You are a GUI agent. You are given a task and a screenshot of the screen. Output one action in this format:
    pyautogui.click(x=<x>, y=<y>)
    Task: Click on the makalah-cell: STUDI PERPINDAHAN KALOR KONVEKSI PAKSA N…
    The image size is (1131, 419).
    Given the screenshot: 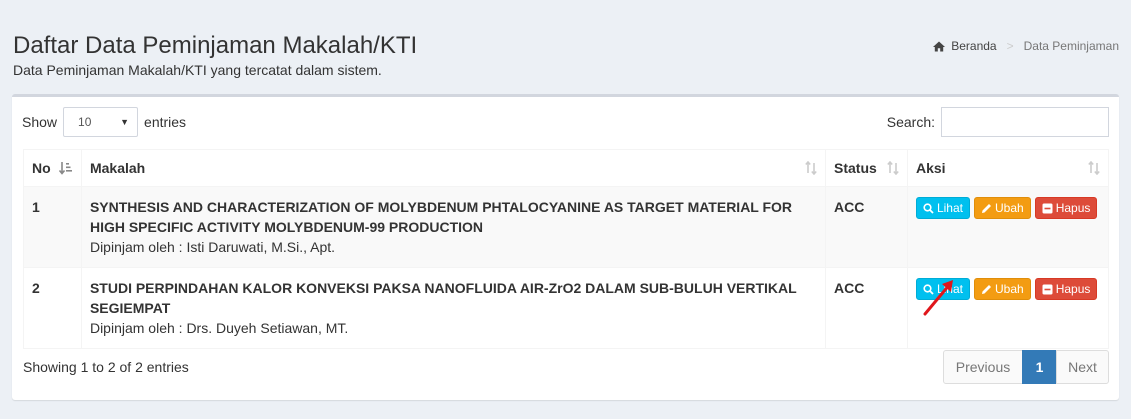 What is the action you would take?
    pyautogui.click(x=453, y=308)
    